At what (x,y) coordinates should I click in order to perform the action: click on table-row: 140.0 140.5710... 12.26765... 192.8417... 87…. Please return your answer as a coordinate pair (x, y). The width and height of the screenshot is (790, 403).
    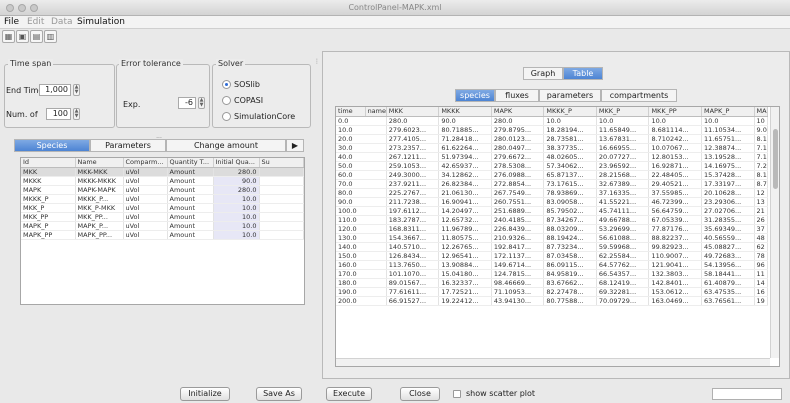
    Looking at the image, I should click on (552, 247).